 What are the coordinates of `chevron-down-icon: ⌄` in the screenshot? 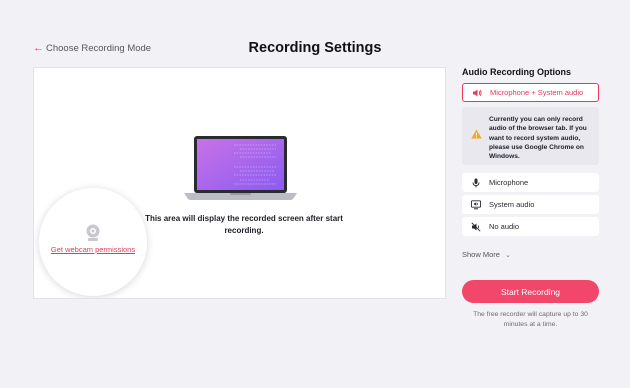 It's located at (507, 255).